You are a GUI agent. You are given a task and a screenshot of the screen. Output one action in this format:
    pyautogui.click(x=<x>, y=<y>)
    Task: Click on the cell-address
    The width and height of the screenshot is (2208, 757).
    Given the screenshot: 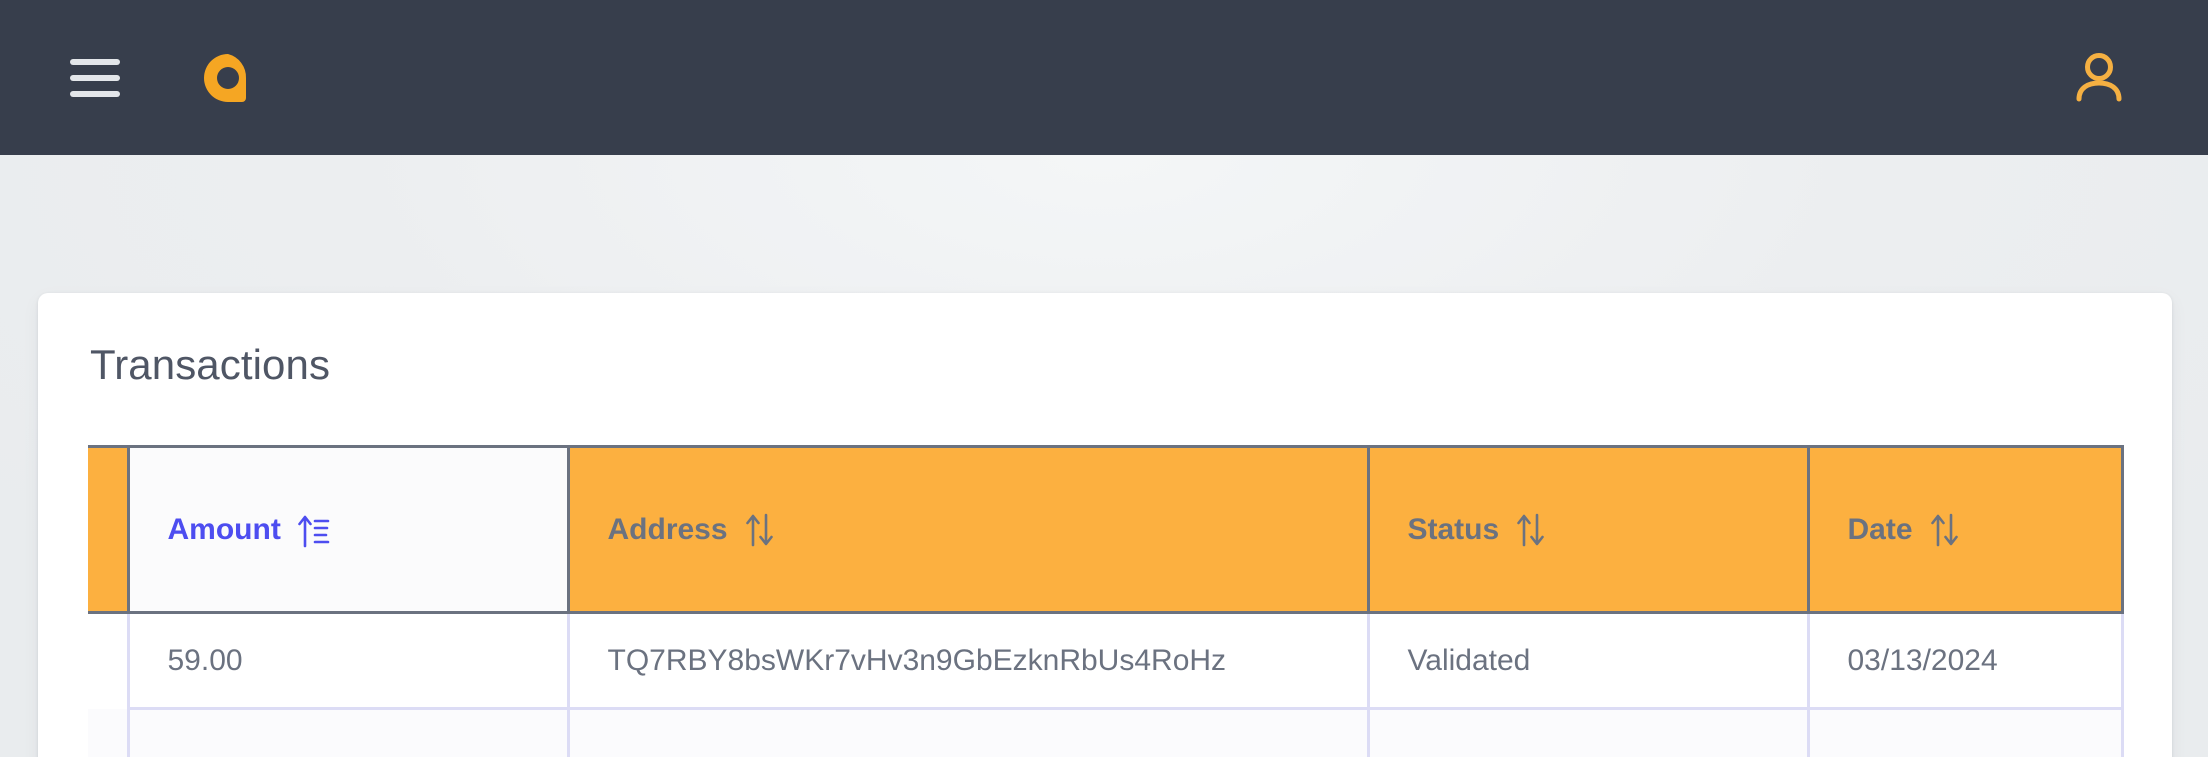 What is the action you would take?
    pyautogui.click(x=967, y=732)
    